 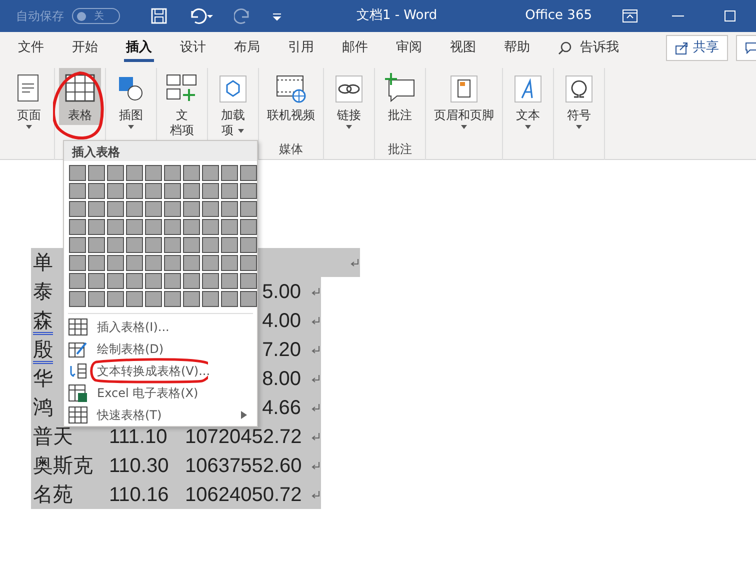 I want to click on document-text: 5.00, so click(x=281, y=291).